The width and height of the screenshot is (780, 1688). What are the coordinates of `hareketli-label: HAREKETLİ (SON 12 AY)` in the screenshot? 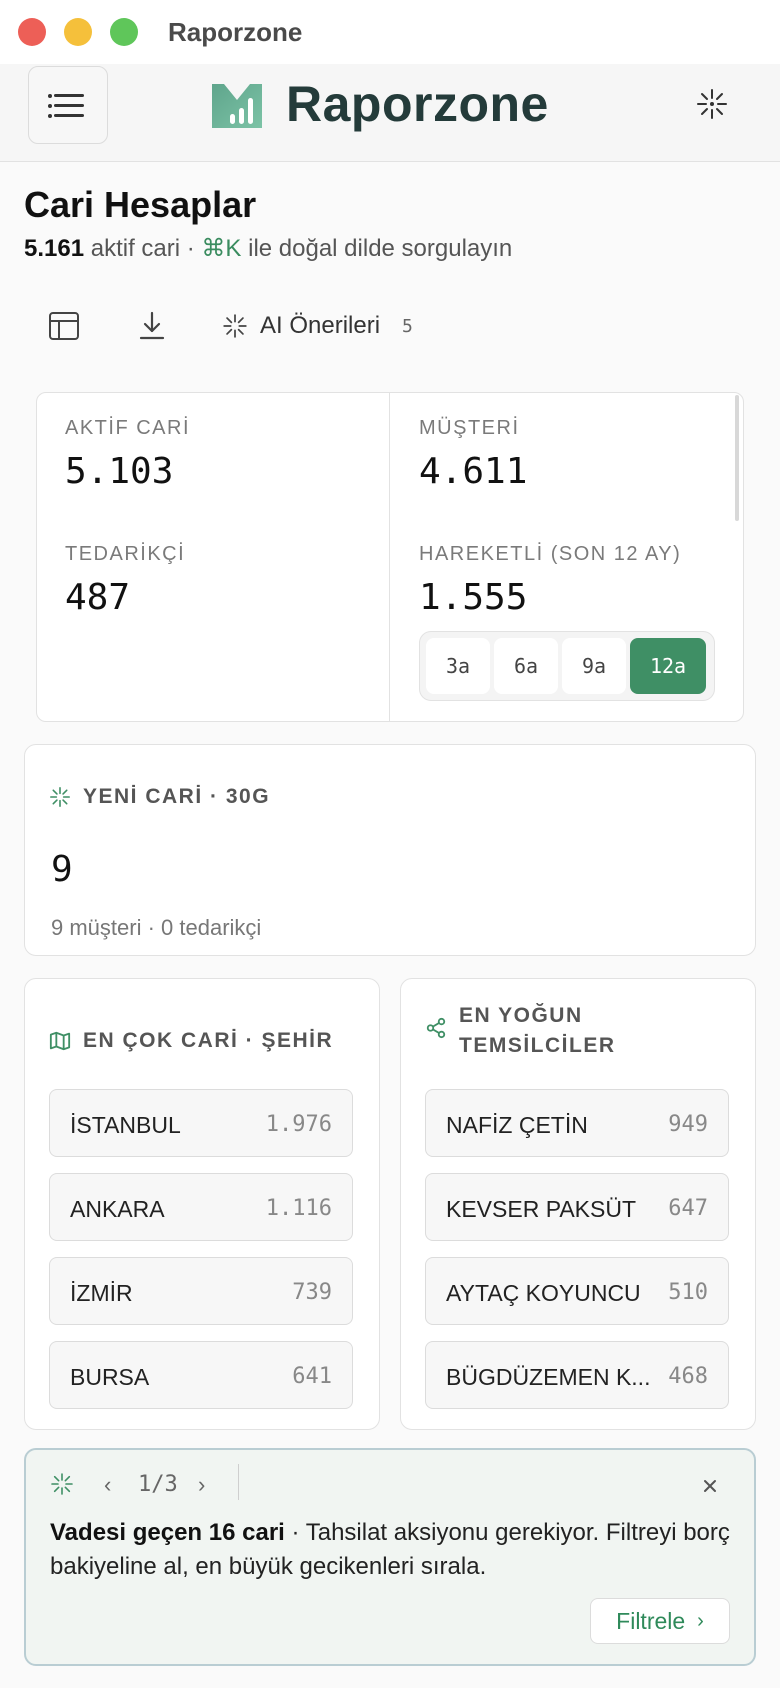 It's located at (550, 554).